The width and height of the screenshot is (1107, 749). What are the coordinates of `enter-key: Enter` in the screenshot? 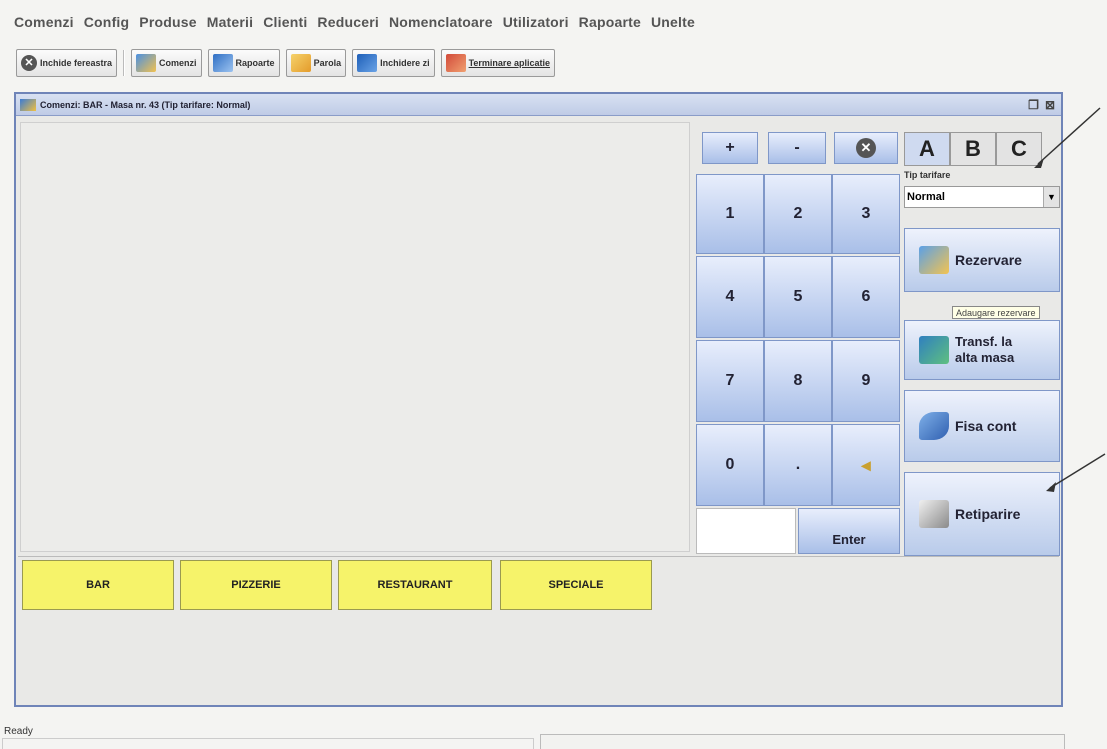 It's located at (849, 531).